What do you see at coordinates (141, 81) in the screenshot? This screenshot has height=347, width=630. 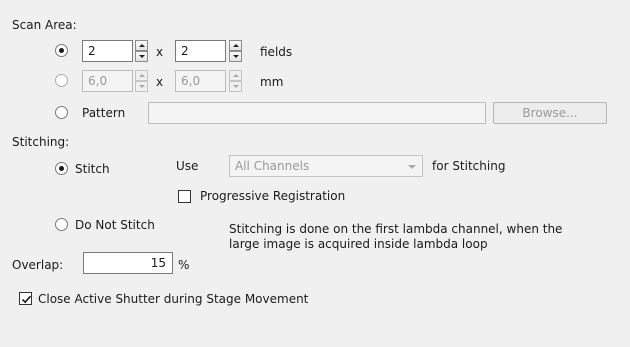 I see `mm-x-spinner` at bounding box center [141, 81].